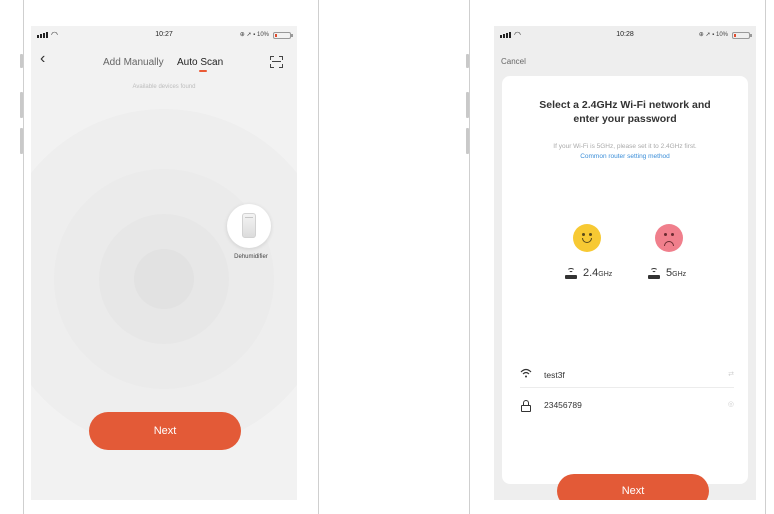 This screenshot has height=514, width=774. What do you see at coordinates (23, 257) in the screenshot?
I see `left-phone-frame-left-edge` at bounding box center [23, 257].